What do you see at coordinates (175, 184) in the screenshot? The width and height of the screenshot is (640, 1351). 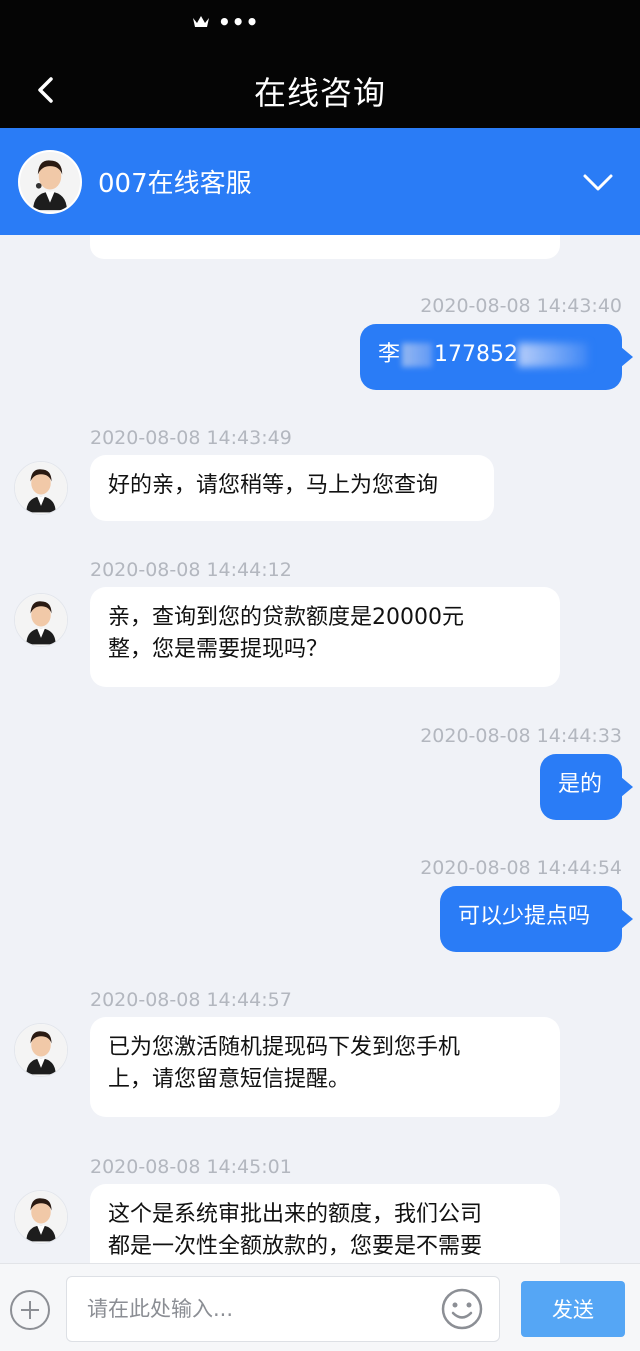 I see `agent-name: 007在线客服` at bounding box center [175, 184].